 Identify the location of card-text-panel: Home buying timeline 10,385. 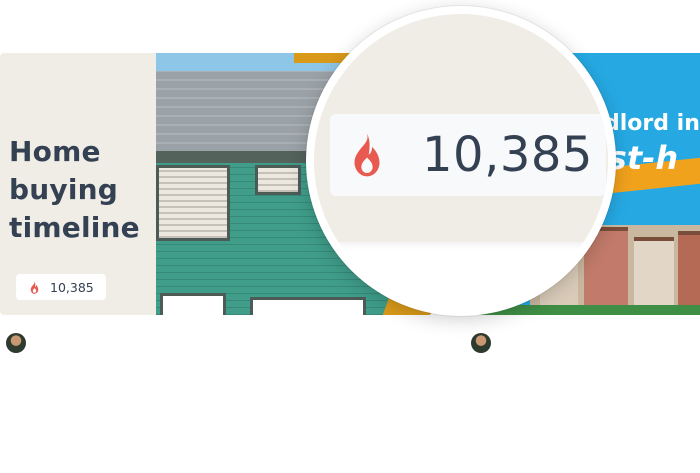
(78, 184).